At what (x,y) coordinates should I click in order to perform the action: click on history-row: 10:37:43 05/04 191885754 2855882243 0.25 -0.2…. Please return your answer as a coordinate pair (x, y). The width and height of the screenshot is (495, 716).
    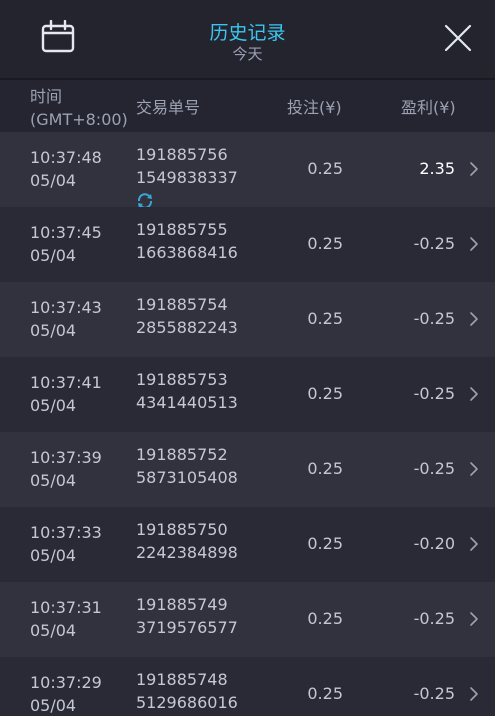
    Looking at the image, I should click on (247, 319).